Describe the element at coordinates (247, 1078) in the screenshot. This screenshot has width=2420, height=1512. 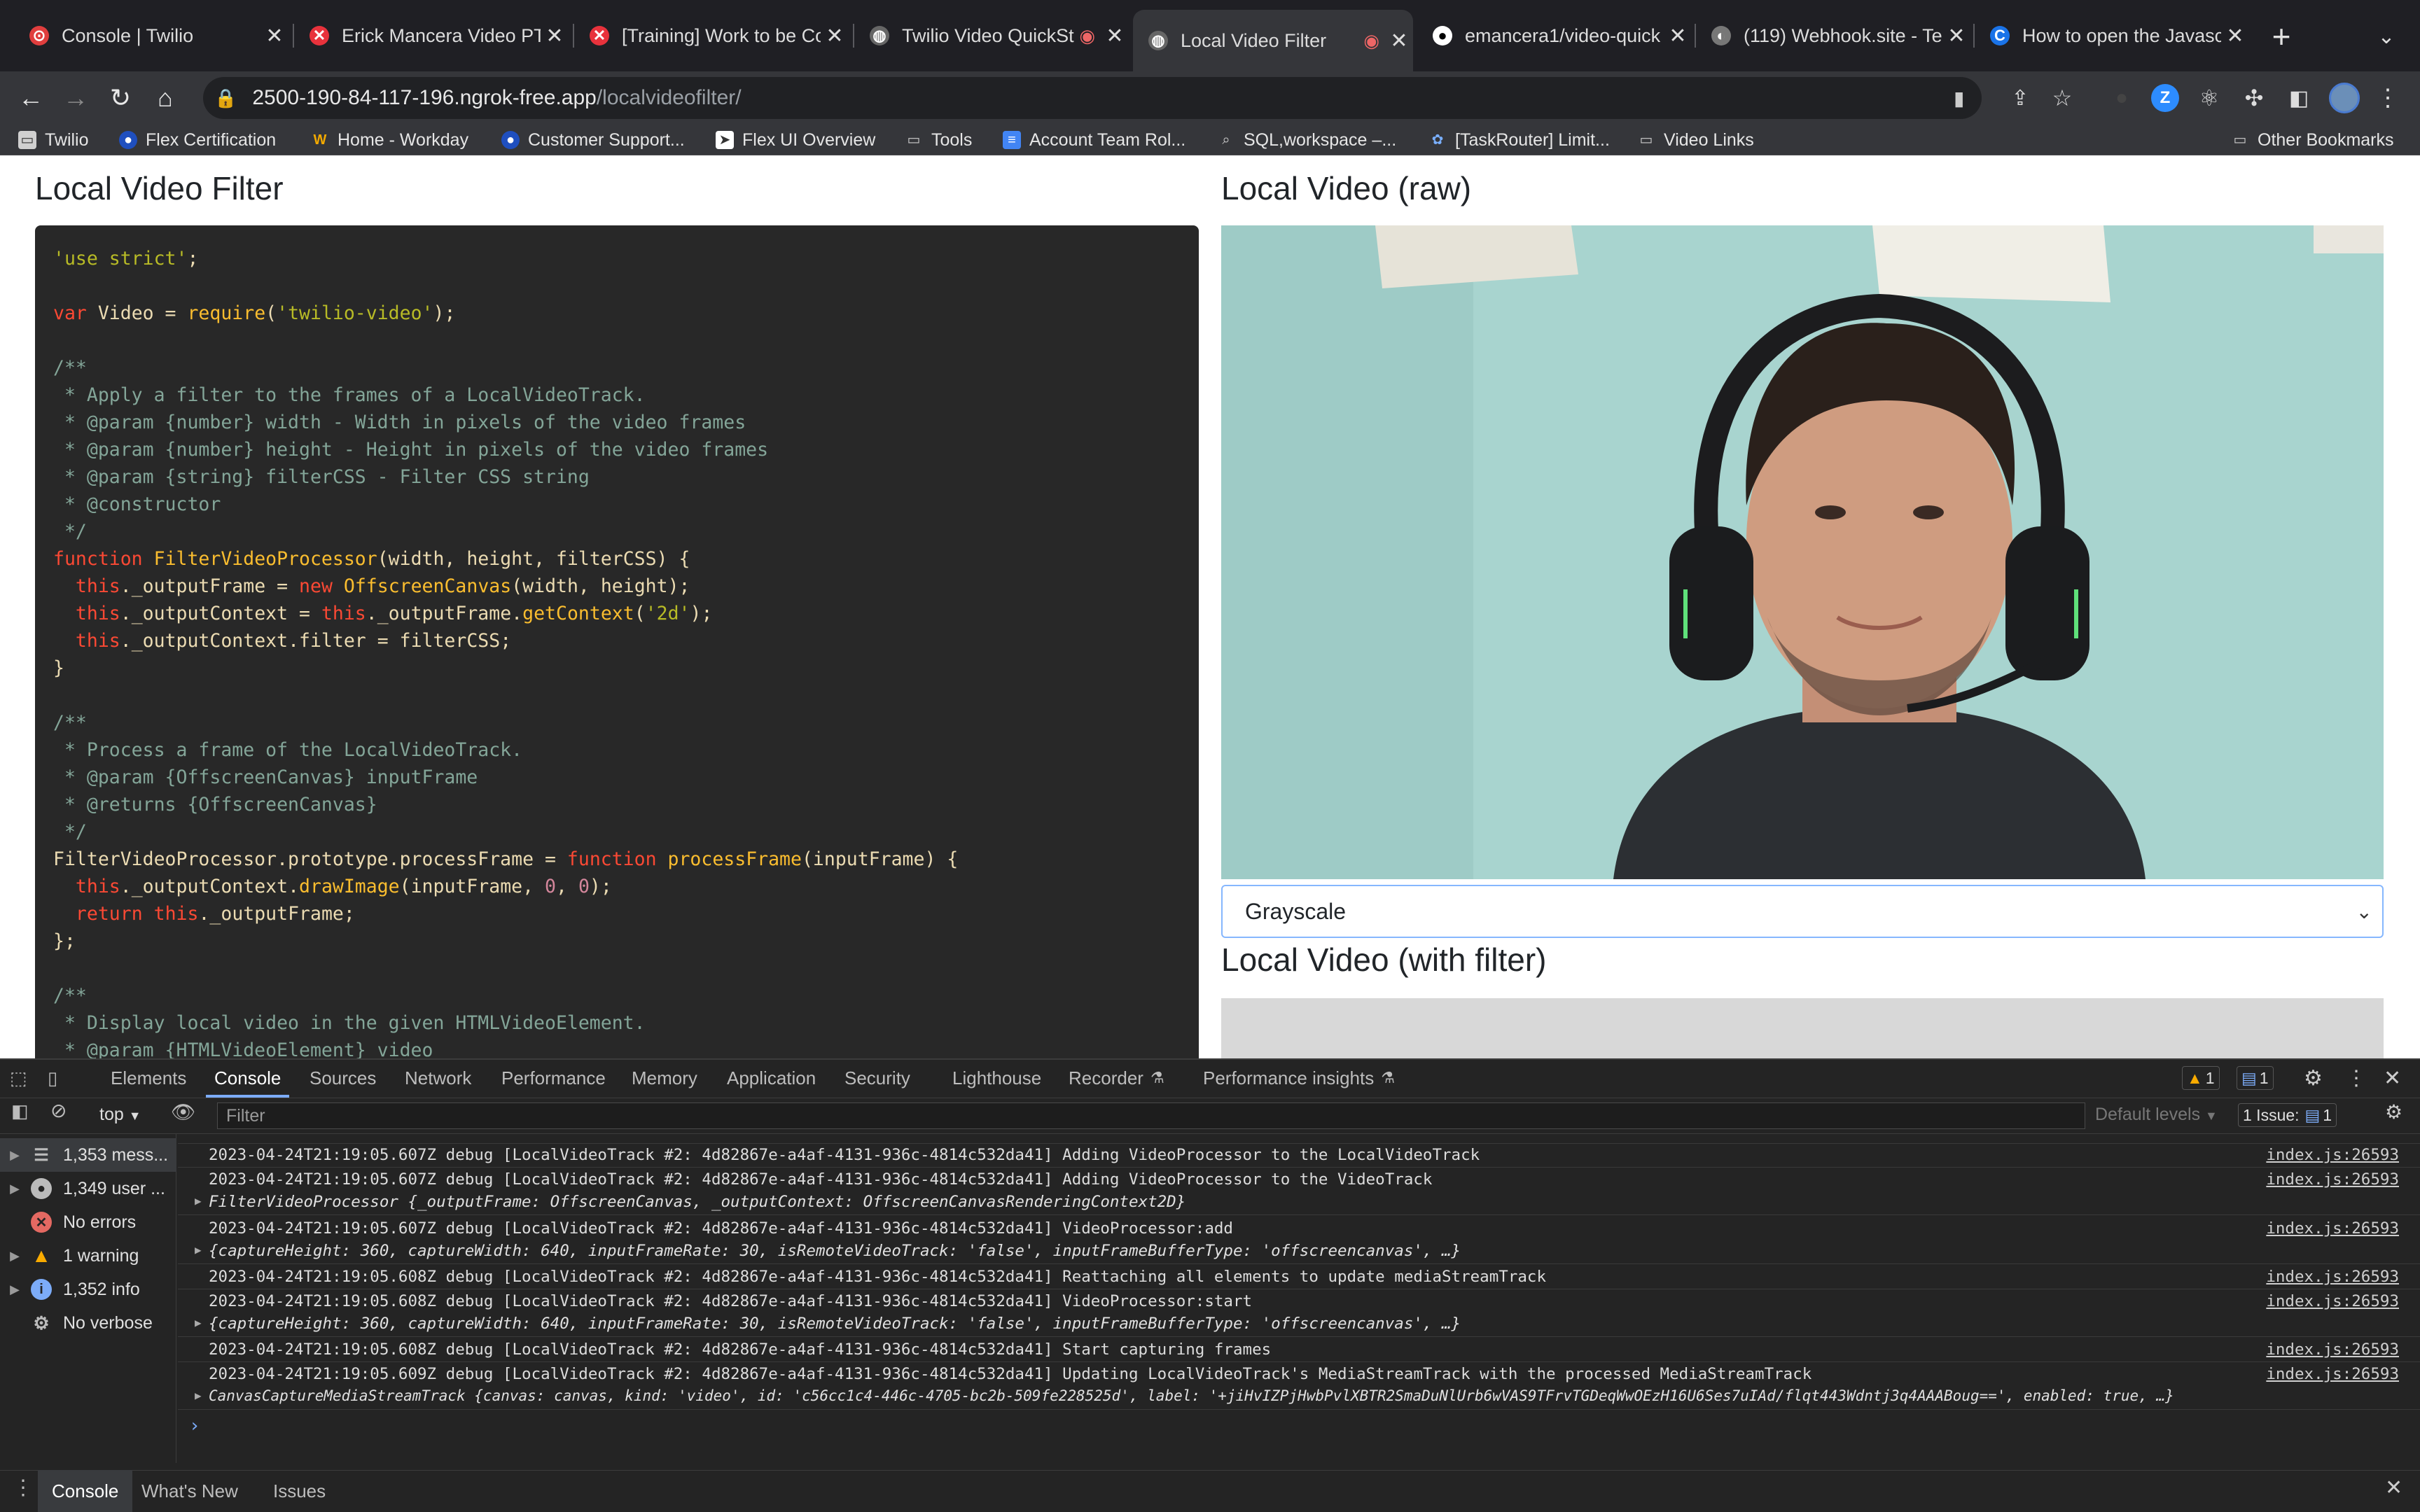
I see `devtools-tab-console: Console` at that location.